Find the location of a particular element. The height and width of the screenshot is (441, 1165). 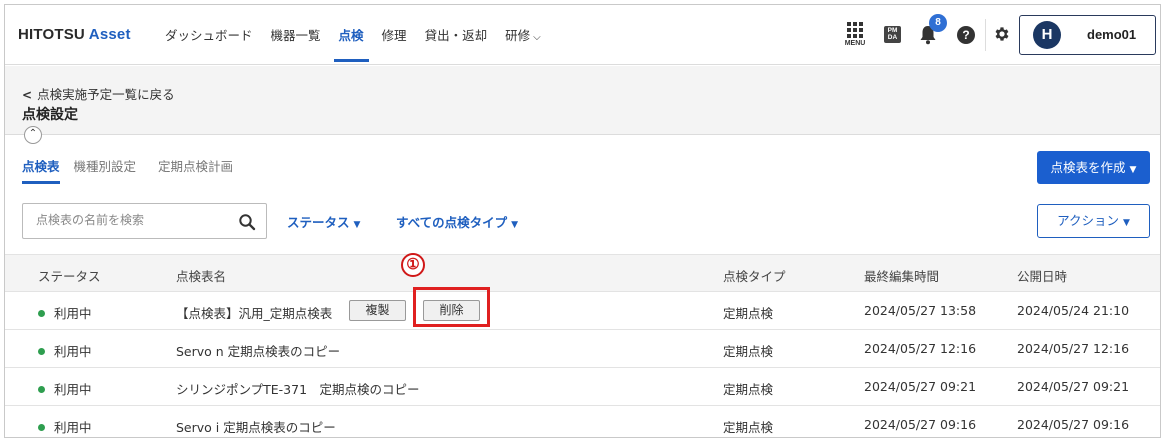

nav-inspection: 点検 is located at coordinates (351, 35).